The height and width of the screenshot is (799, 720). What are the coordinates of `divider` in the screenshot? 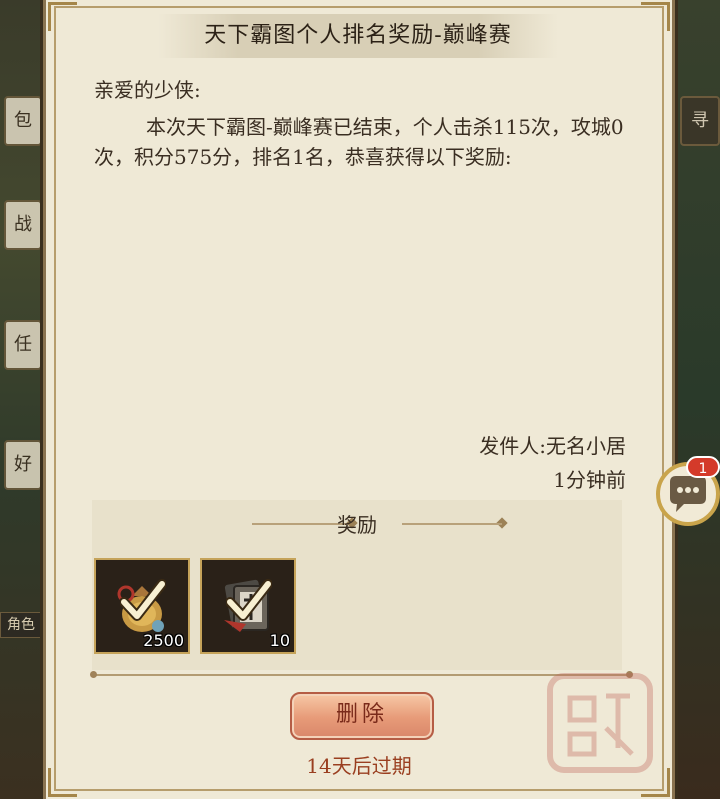 It's located at (452, 524).